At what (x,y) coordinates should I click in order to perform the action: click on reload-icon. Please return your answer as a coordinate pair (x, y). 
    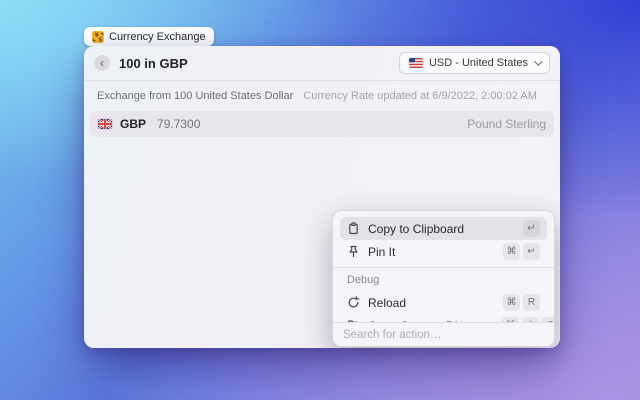
    Looking at the image, I should click on (353, 302).